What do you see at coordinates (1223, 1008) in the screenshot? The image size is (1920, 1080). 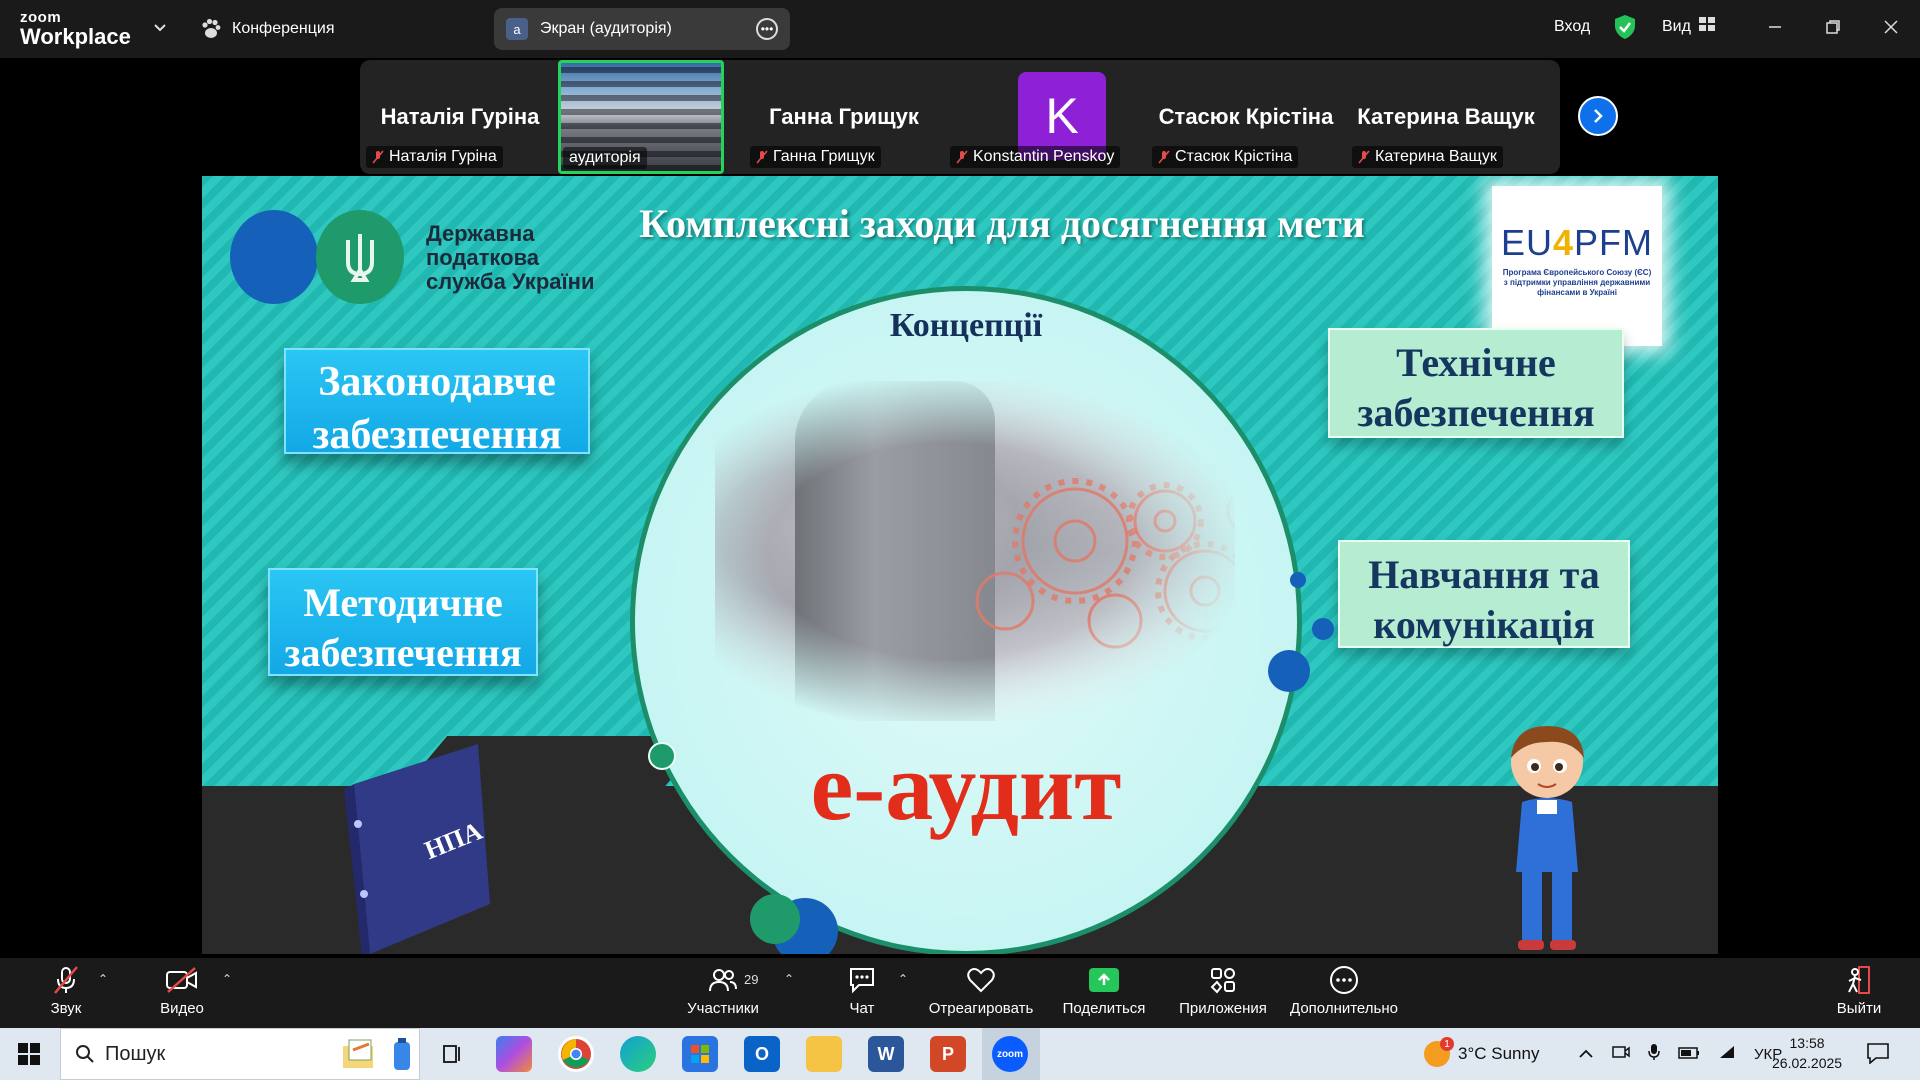 I see `apps-label: Приложения` at bounding box center [1223, 1008].